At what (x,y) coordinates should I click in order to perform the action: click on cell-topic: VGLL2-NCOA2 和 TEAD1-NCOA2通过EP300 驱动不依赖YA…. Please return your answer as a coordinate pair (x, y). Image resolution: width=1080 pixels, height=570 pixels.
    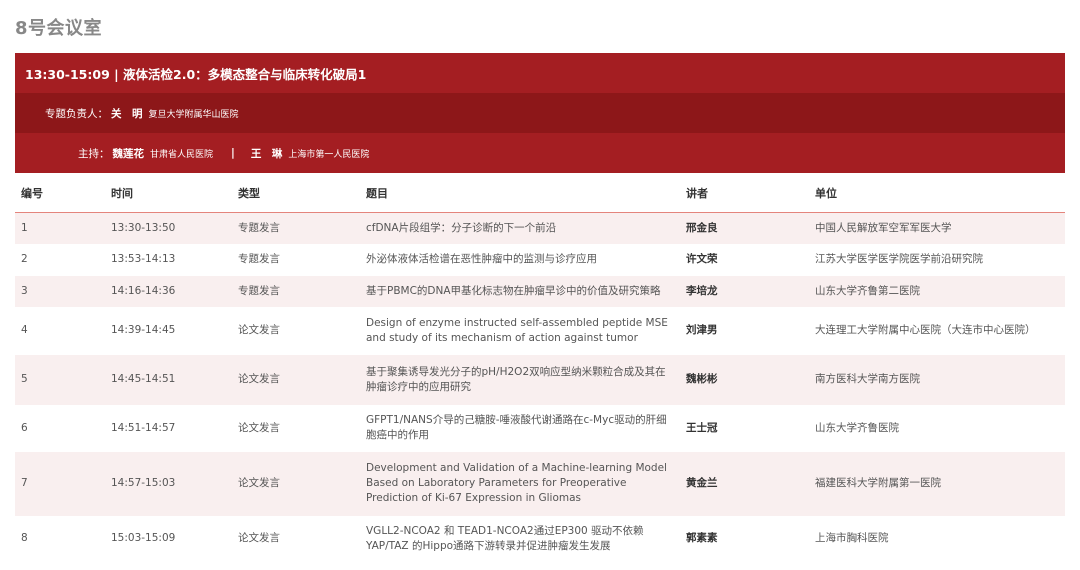
    Looking at the image, I should click on (520, 538).